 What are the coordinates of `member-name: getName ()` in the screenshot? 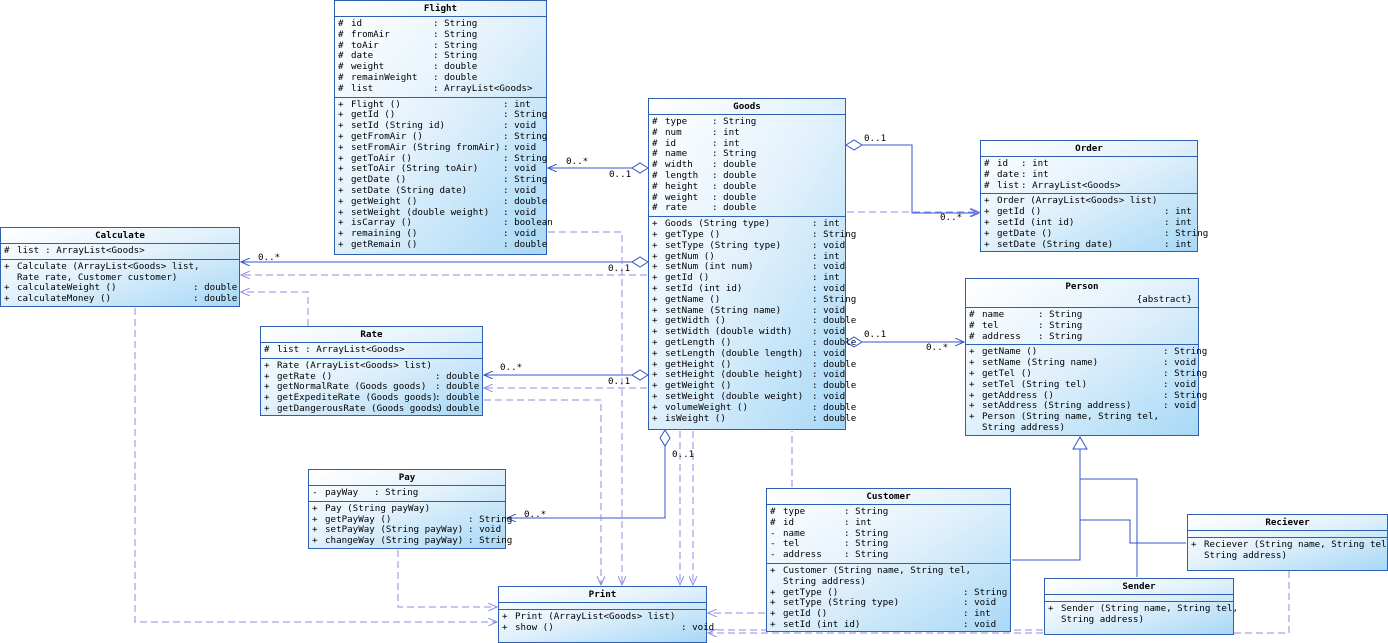 It's located at (693, 299).